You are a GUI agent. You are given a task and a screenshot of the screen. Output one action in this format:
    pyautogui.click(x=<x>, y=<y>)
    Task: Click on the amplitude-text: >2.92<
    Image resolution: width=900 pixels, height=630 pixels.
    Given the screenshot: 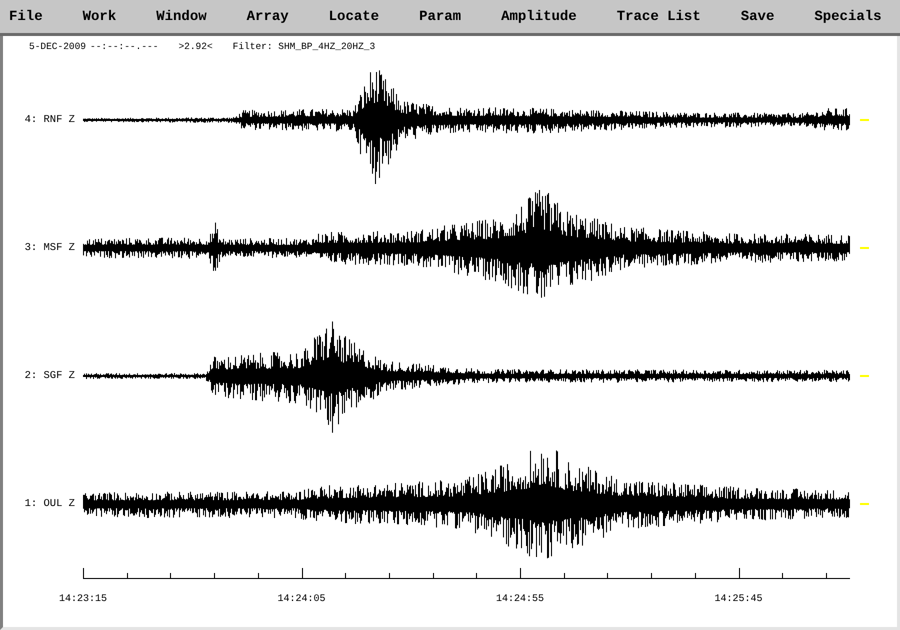 What is the action you would take?
    pyautogui.click(x=195, y=46)
    